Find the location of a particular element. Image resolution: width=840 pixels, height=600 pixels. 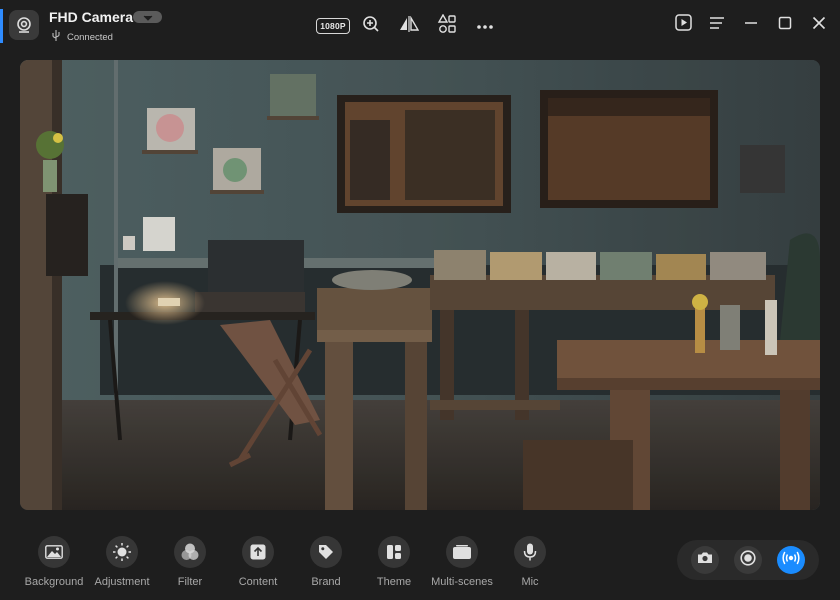

scenes-icon is located at coordinates (462, 552).